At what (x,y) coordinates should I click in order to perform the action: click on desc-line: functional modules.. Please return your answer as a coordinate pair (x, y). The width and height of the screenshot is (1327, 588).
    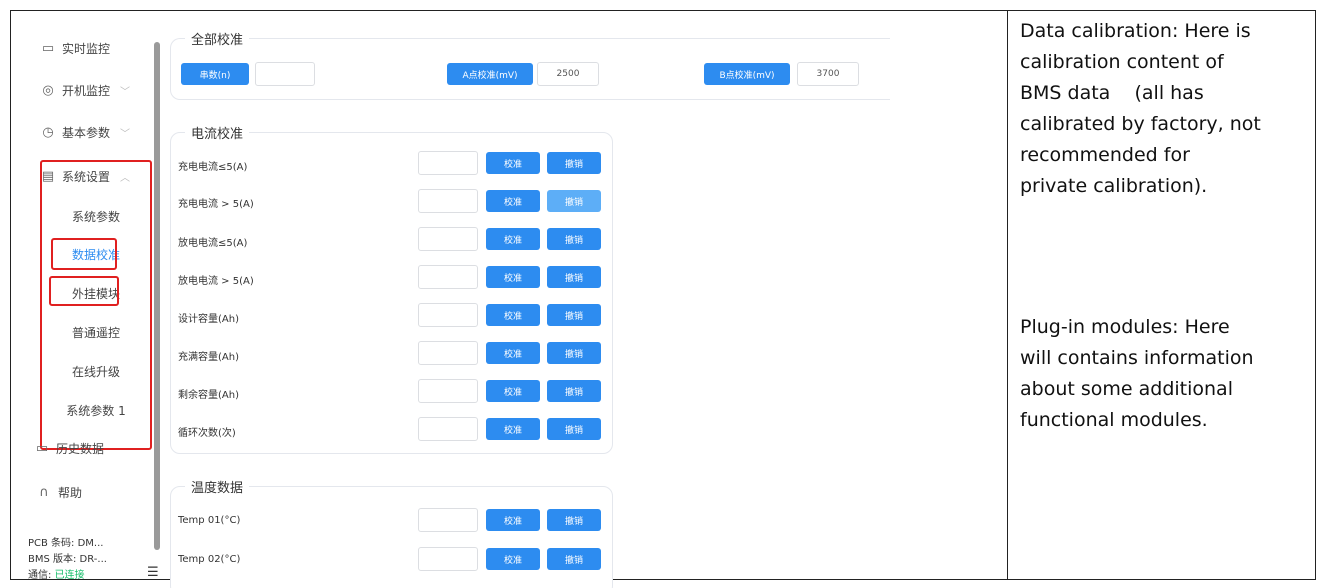
    Looking at the image, I should click on (1114, 420).